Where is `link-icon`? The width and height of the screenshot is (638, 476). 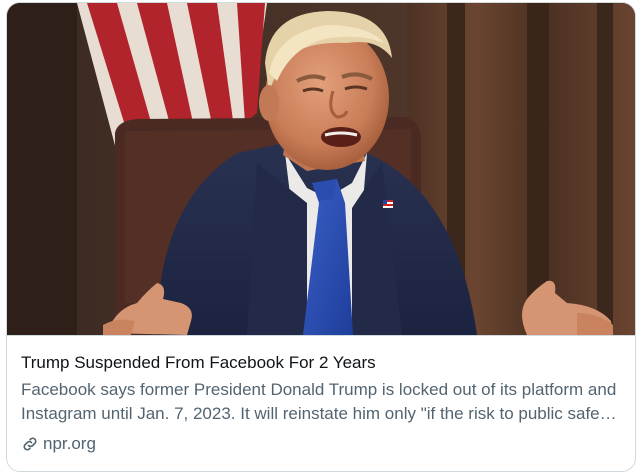 link-icon is located at coordinates (30, 444).